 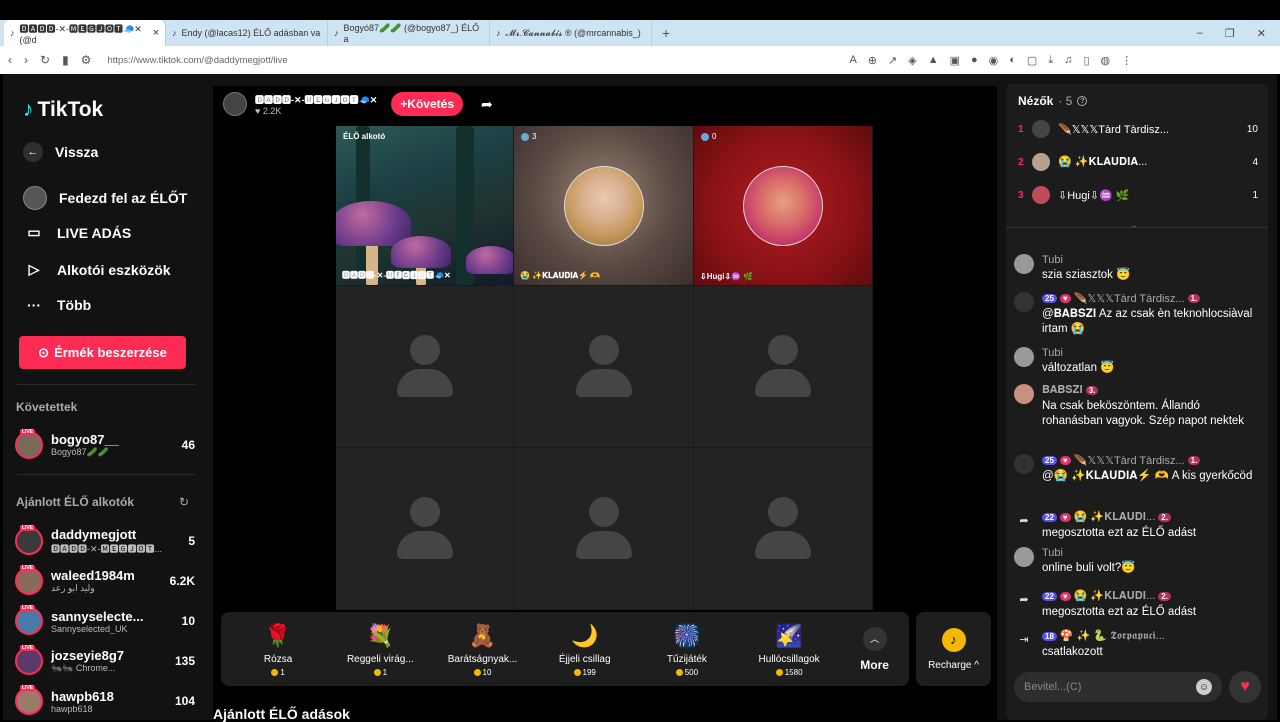 What do you see at coordinates (789, 649) in the screenshot?
I see `gift-item: 🌠 Hullócsillagok 1580` at bounding box center [789, 649].